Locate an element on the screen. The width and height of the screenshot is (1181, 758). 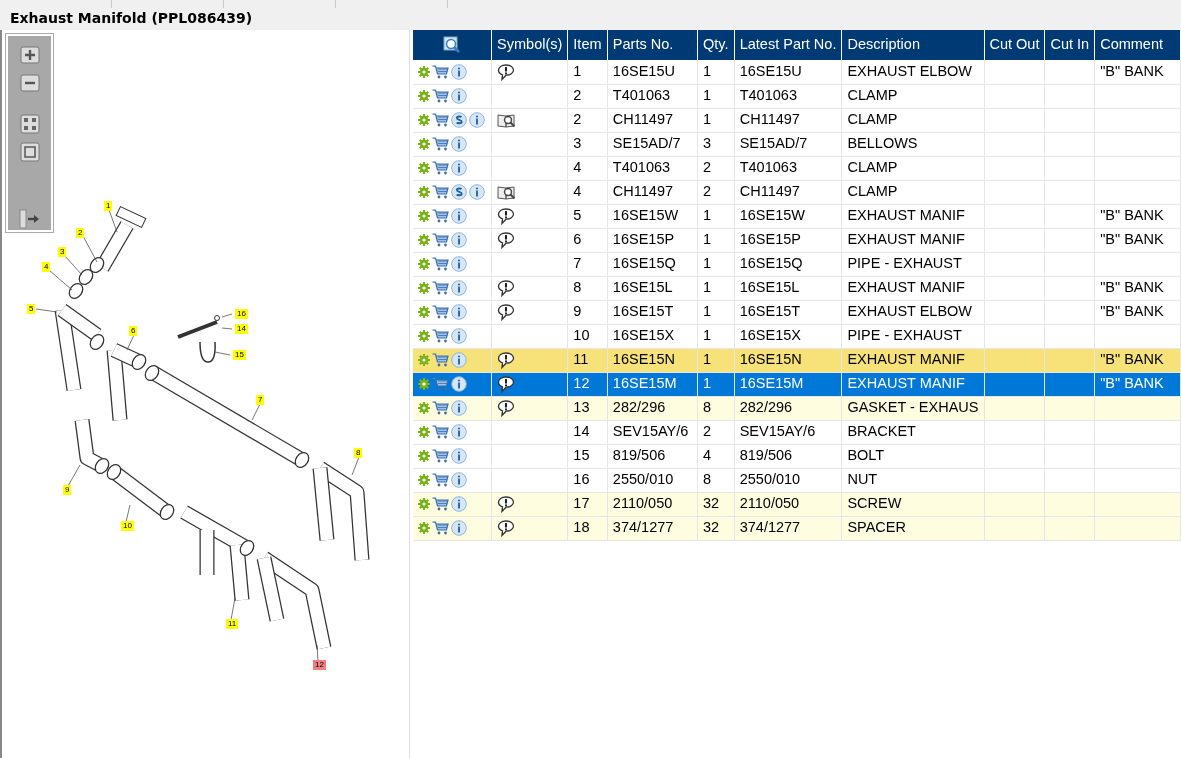
table-row: 11 16SE15N 1 16SE15N EXHAUST MANIF "B" BANK is located at coordinates (797, 360).